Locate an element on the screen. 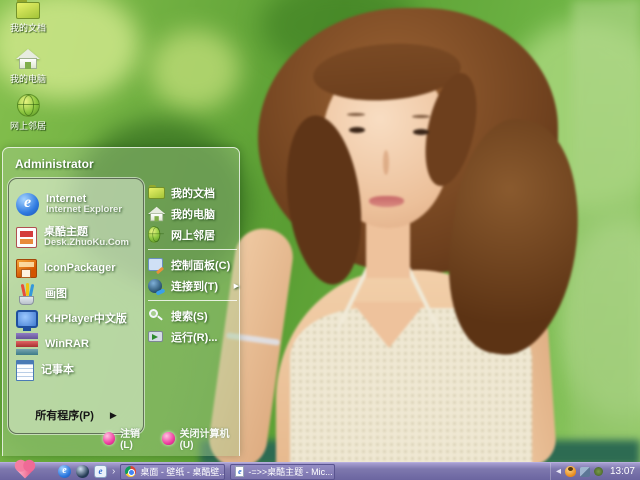  menu-item-iconpackager: IconPackager is located at coordinates (78, 268).